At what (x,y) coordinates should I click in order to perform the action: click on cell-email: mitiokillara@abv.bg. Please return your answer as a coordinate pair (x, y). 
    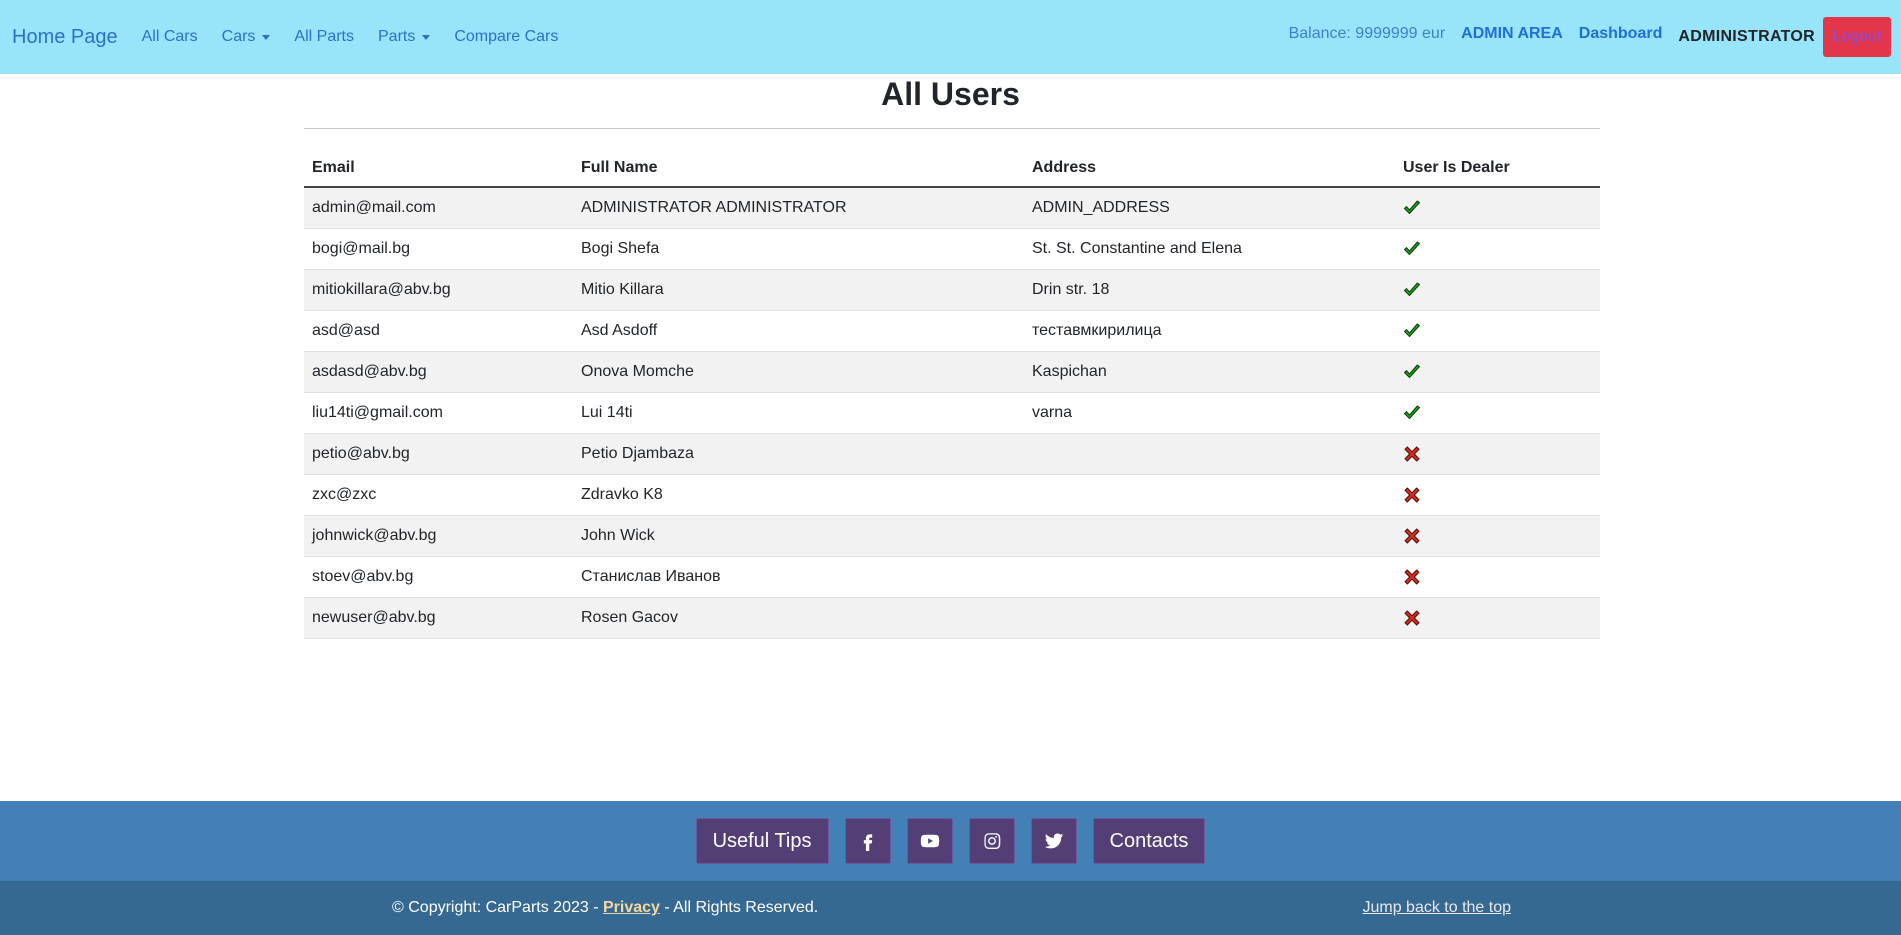
    Looking at the image, I should click on (438, 290).